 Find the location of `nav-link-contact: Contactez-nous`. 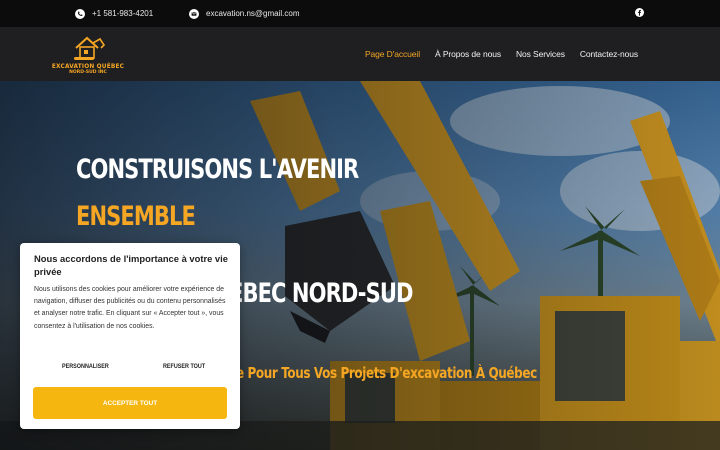

nav-link-contact: Contactez-nous is located at coordinates (609, 54).